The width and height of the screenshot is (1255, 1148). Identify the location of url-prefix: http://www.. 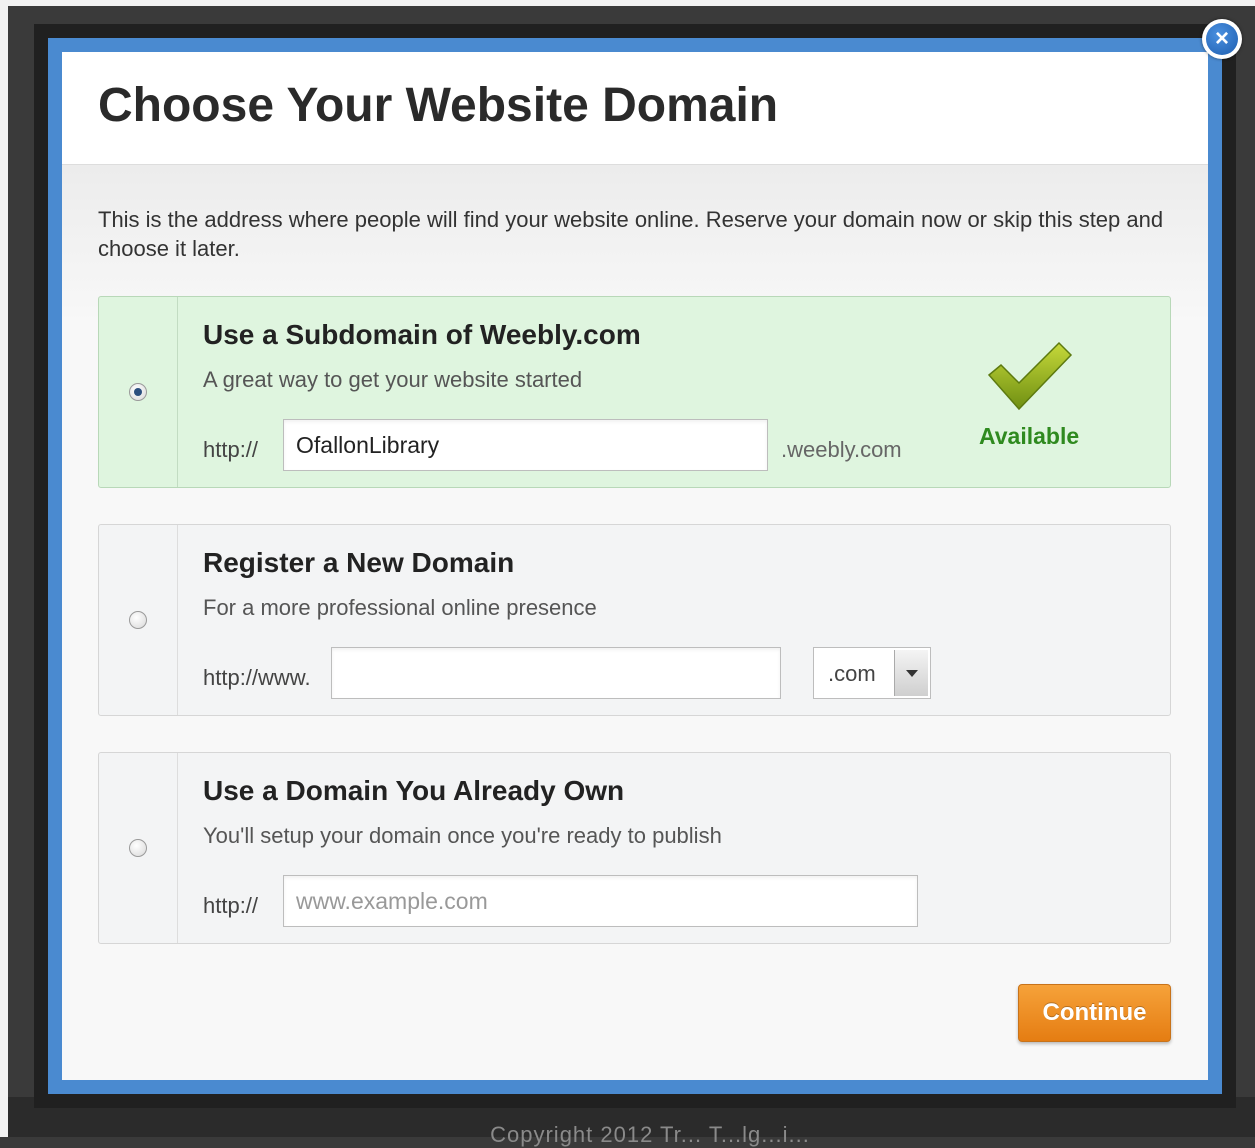
(257, 677).